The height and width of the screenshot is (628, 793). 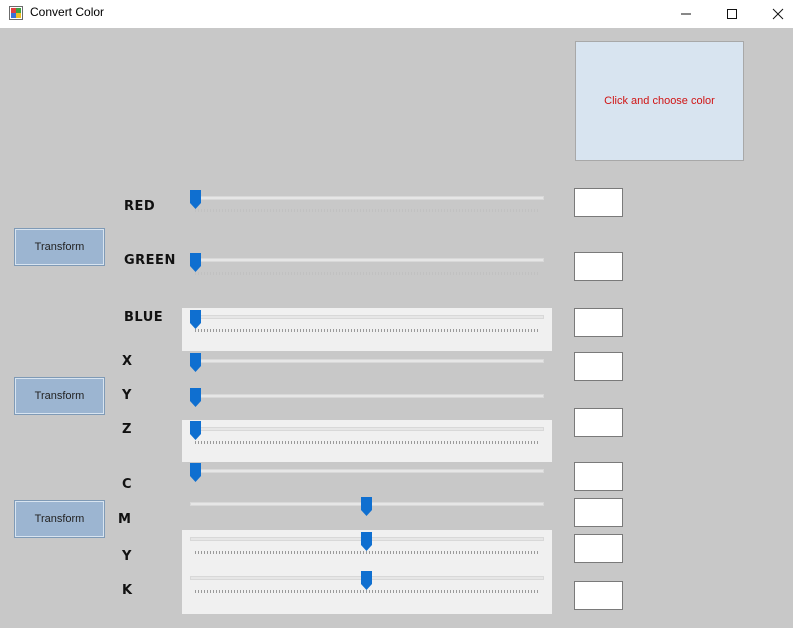 I want to click on c-slider-thumb, so click(x=195, y=472).